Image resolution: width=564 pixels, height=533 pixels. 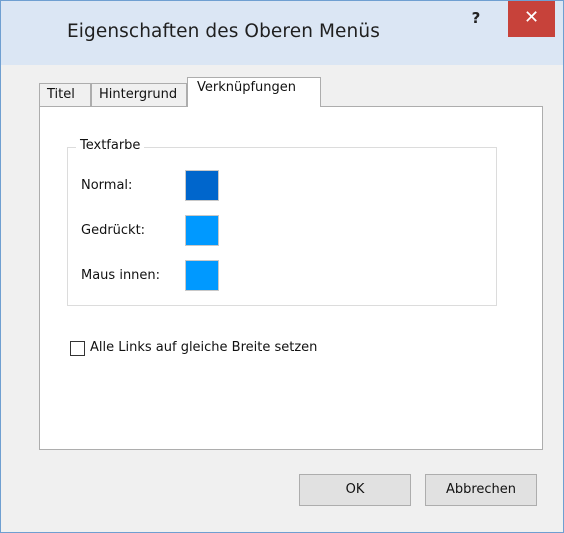 I want to click on tab-titel: Titel, so click(x=65, y=94).